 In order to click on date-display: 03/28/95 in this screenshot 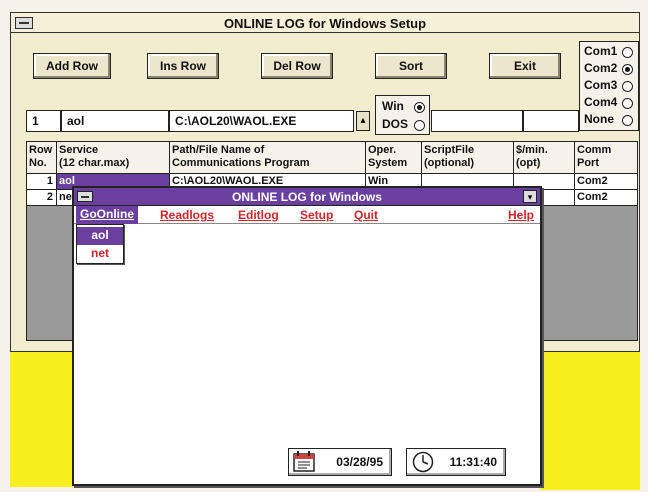, I will do `click(340, 462)`.